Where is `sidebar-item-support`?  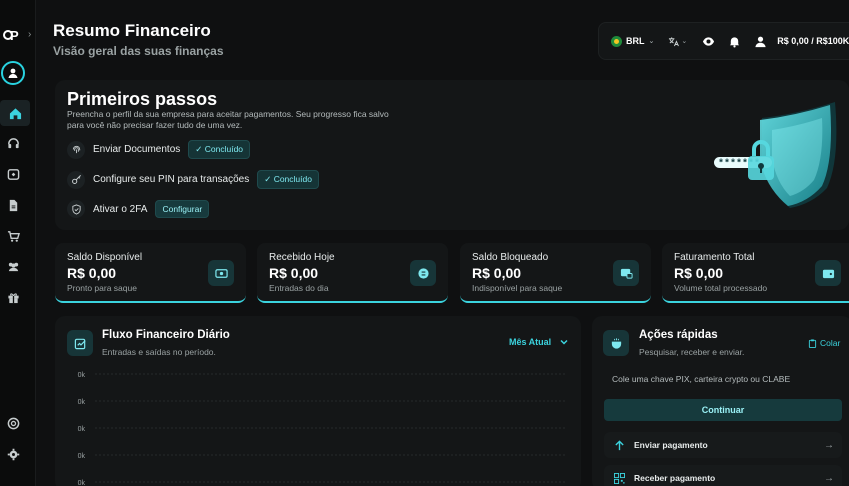 sidebar-item-support is located at coordinates (13, 143).